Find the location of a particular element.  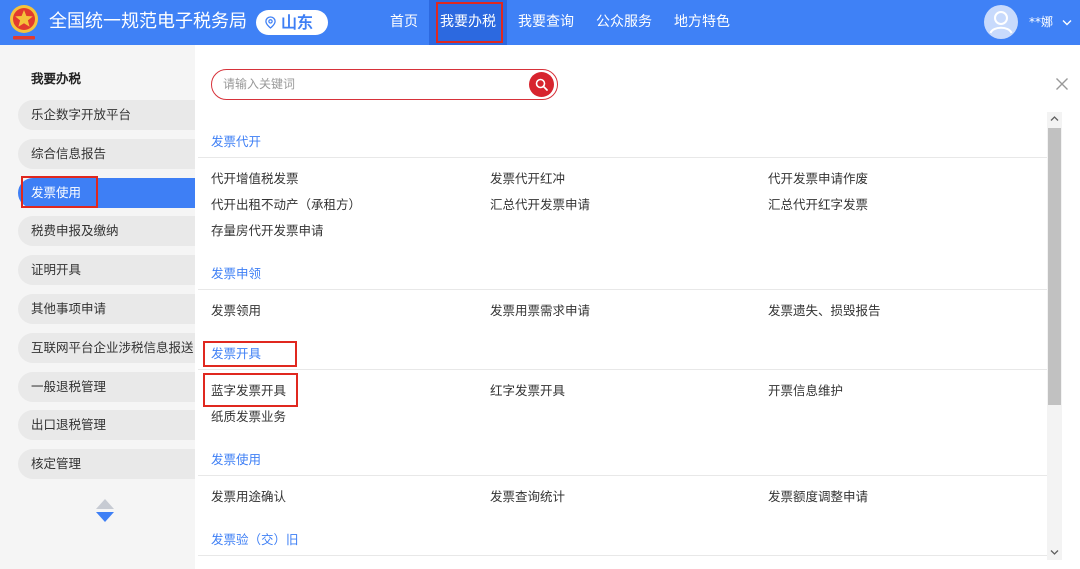

section-invoice-application: 发票申领 发票领用 发票用票需求申请 发票遗失、损毁报告 is located at coordinates (622, 294).